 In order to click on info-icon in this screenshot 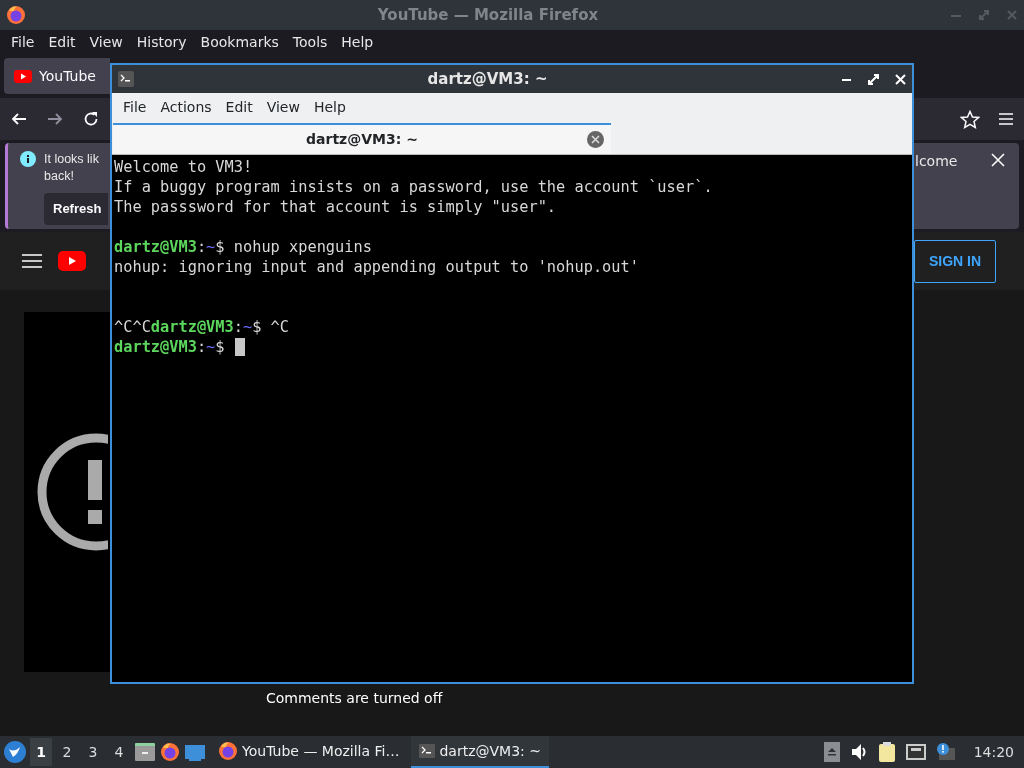, I will do `click(28, 159)`.